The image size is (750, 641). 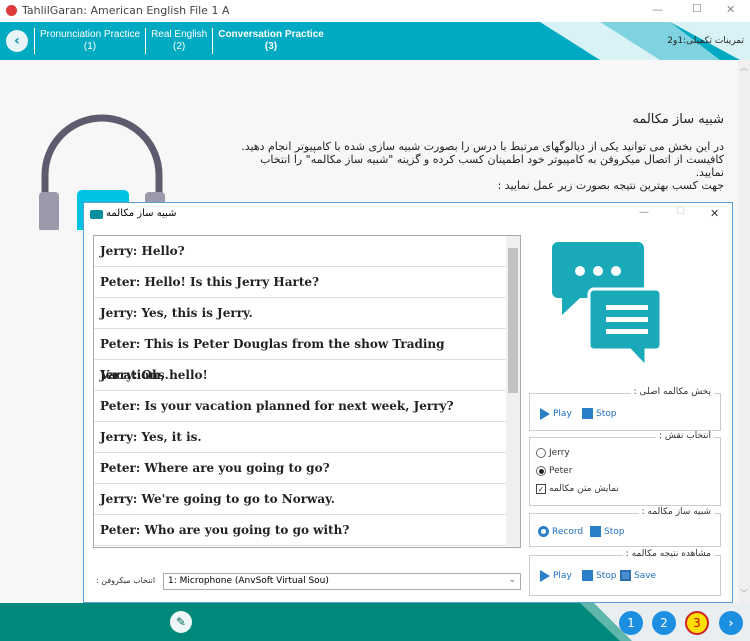 I want to click on checkbox-checked-icon: ✓, so click(x=541, y=489).